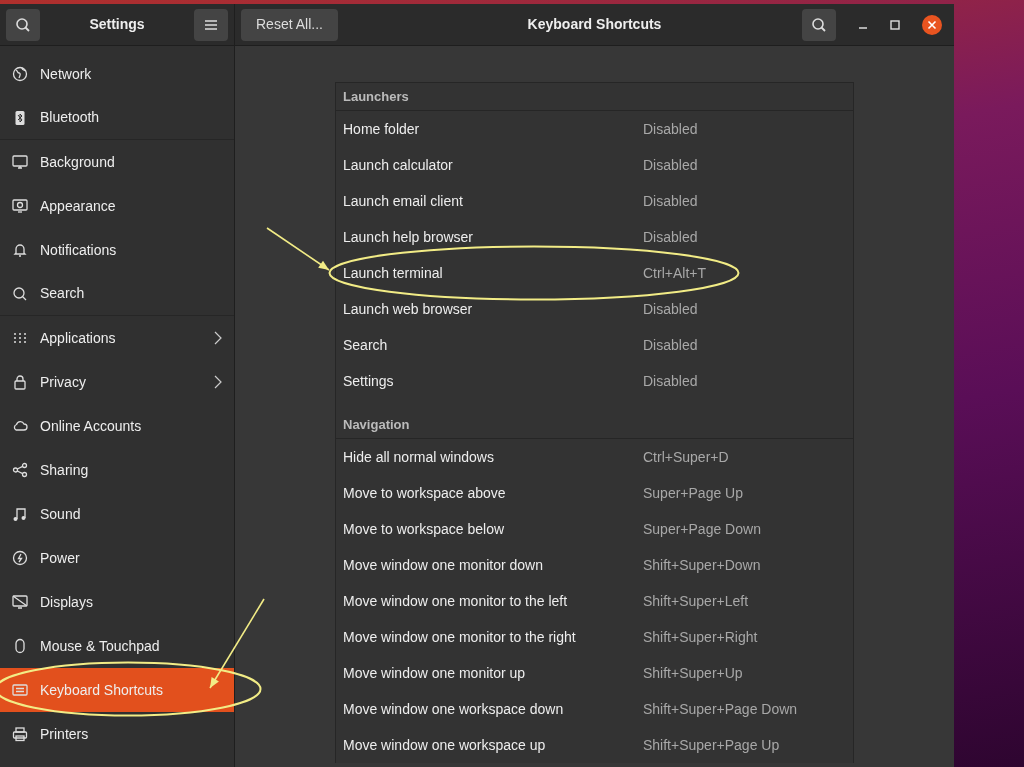  I want to click on cloud-icon, so click(20, 426).